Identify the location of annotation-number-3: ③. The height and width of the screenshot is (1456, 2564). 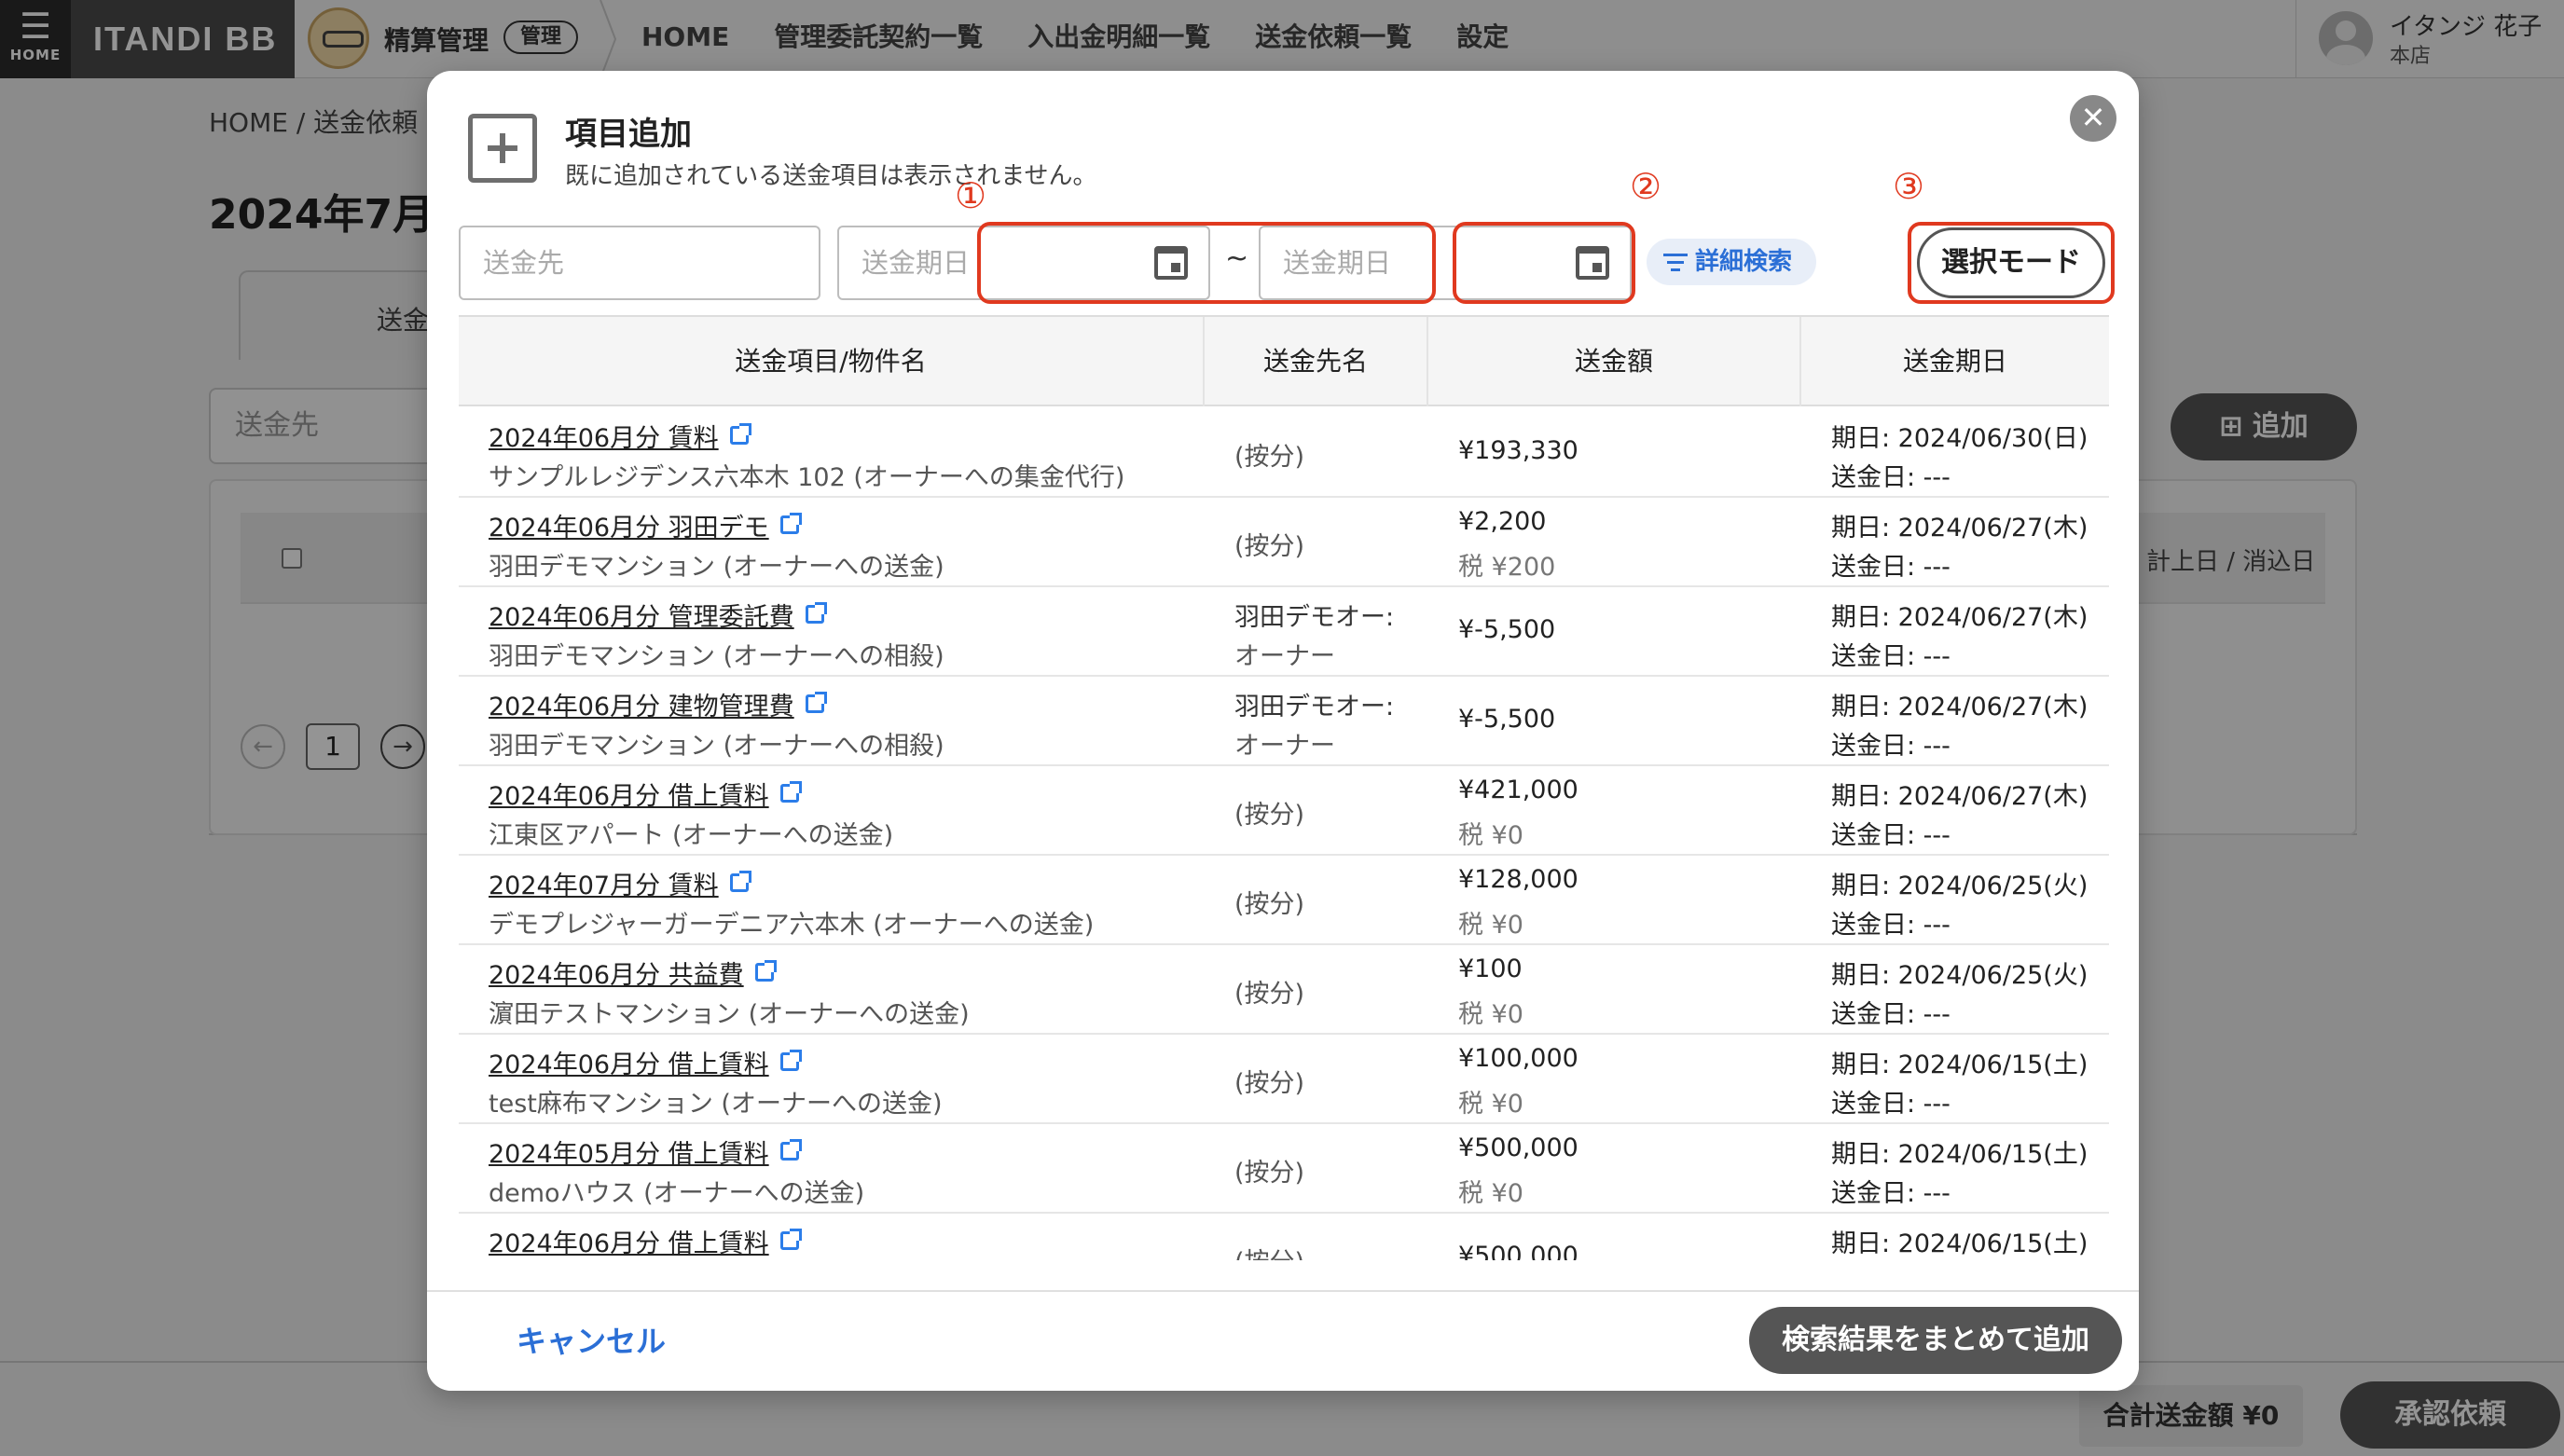
(1909, 186).